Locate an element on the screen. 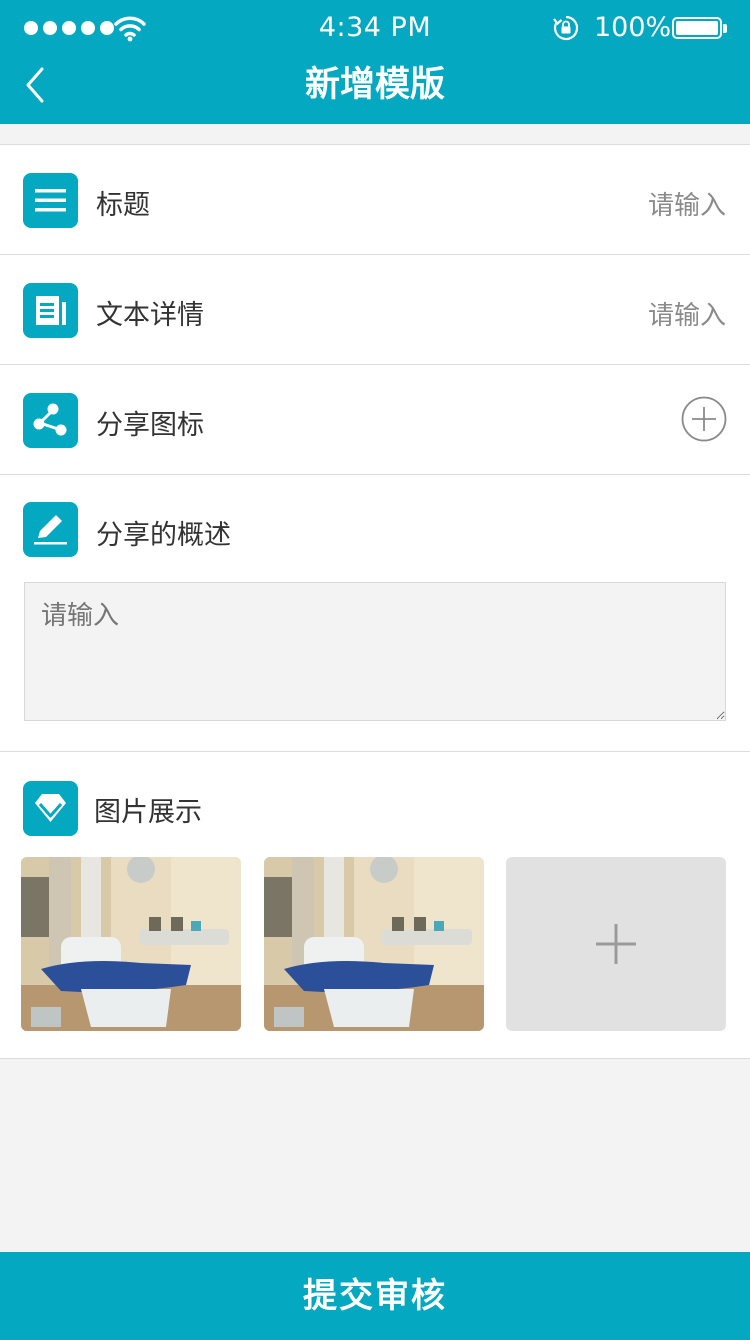 The height and width of the screenshot is (1340, 750). summary-label: 分享的概述 is located at coordinates (163, 535).